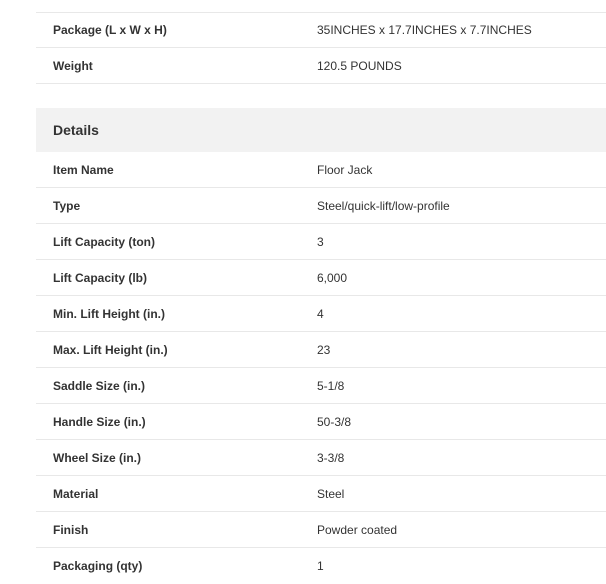 This screenshot has height=584, width=606. I want to click on spec-label: Lift Capacity (lb), so click(100, 277).